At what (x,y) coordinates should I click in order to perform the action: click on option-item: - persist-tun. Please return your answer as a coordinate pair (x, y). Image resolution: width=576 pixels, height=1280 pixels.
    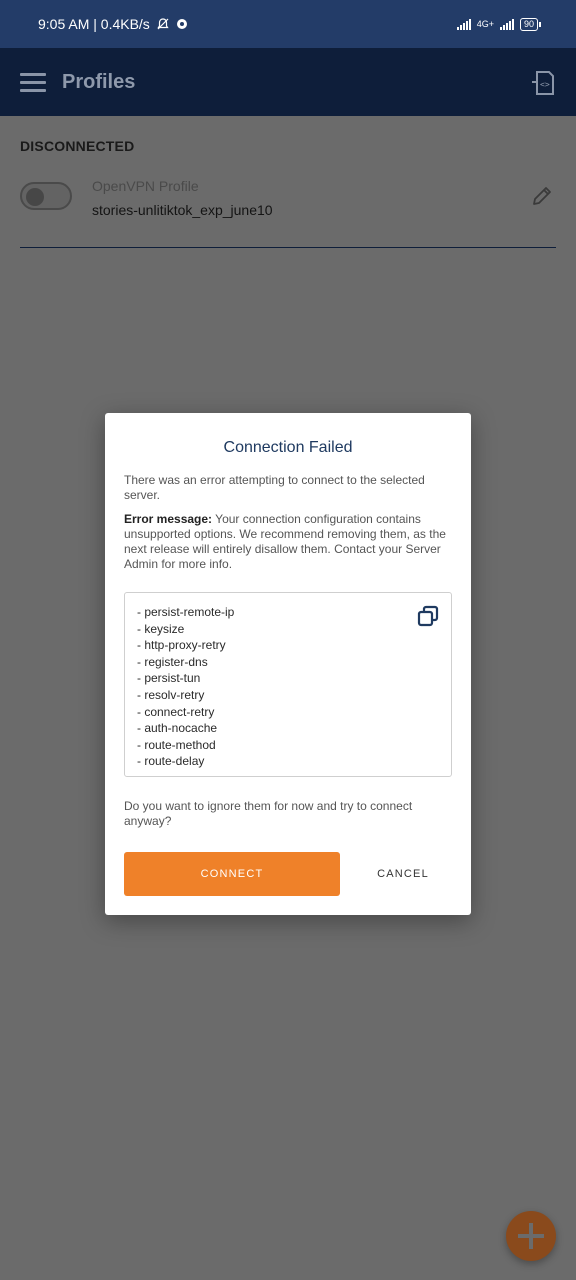
    Looking at the image, I should click on (169, 678).